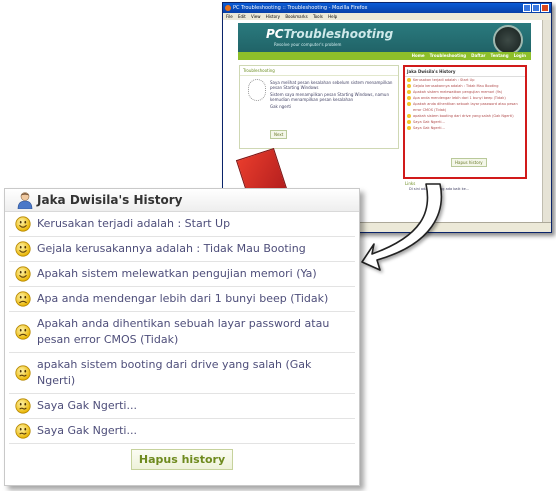 Image resolution: width=556 pixels, height=491 pixels. Describe the element at coordinates (318, 16) in the screenshot. I see `menu-tools: Tools` at that location.